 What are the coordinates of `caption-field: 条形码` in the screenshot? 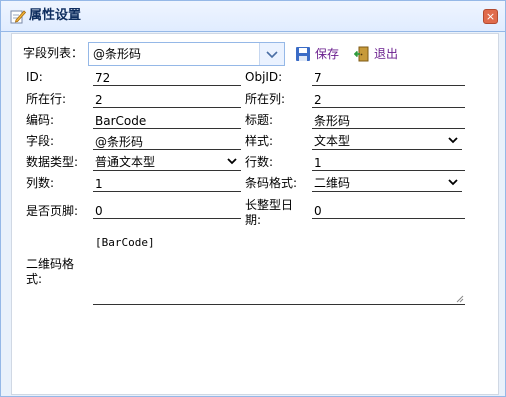 It's located at (388, 121).